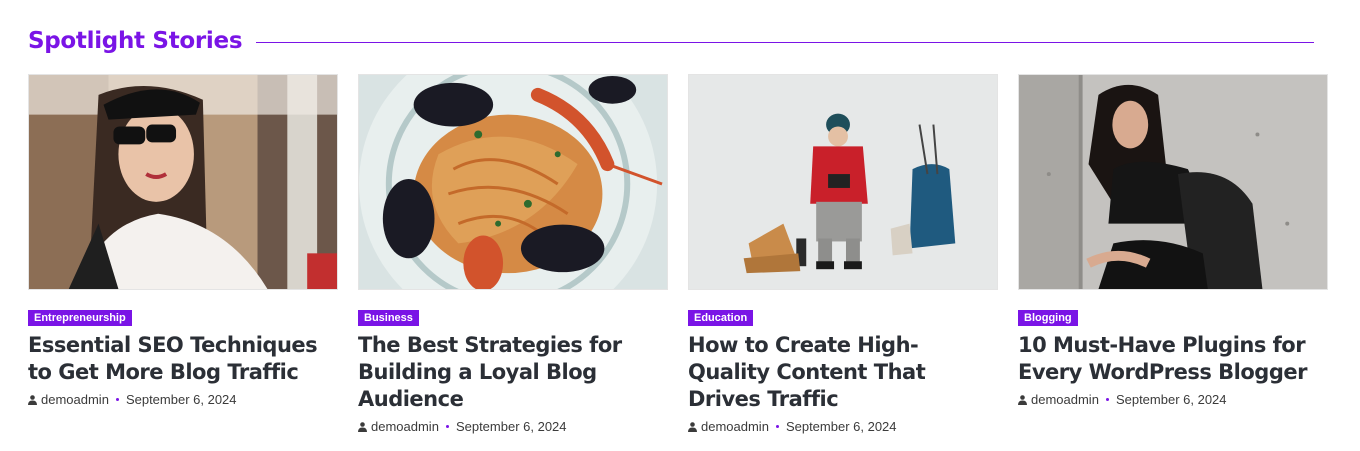 The image size is (1360, 451). Describe the element at coordinates (721, 318) in the screenshot. I see `category-badge: Education` at that location.